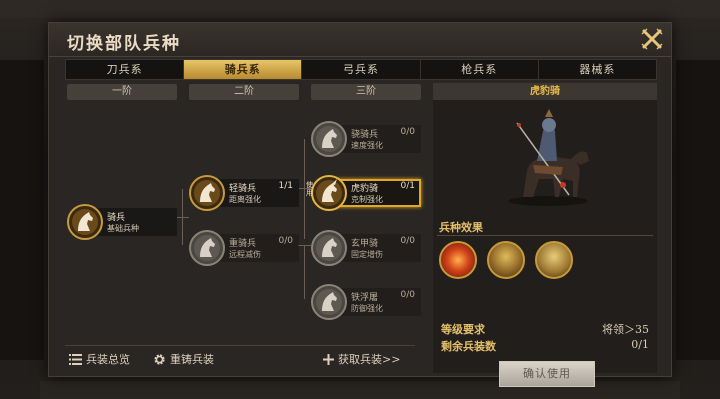 This screenshot has height=399, width=720. Describe the element at coordinates (597, 69) in the screenshot. I see `tab-siege: 器械系` at that location.